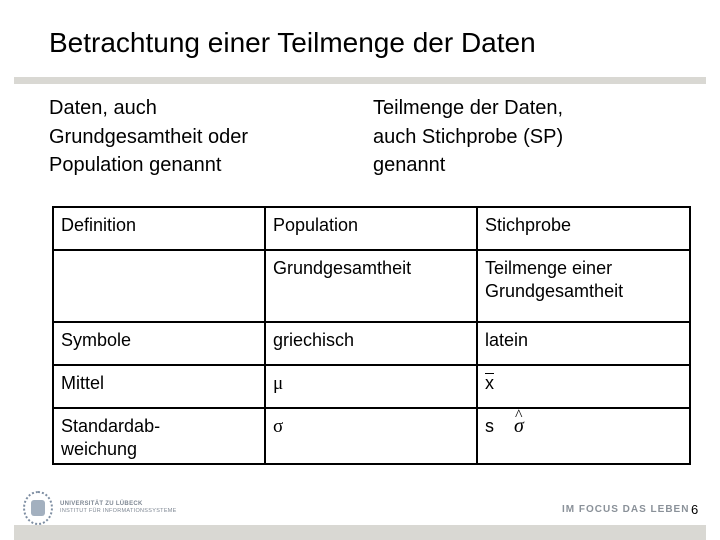  Describe the element at coordinates (519, 415) in the screenshot. I see `hat-accent: ^` at that location.